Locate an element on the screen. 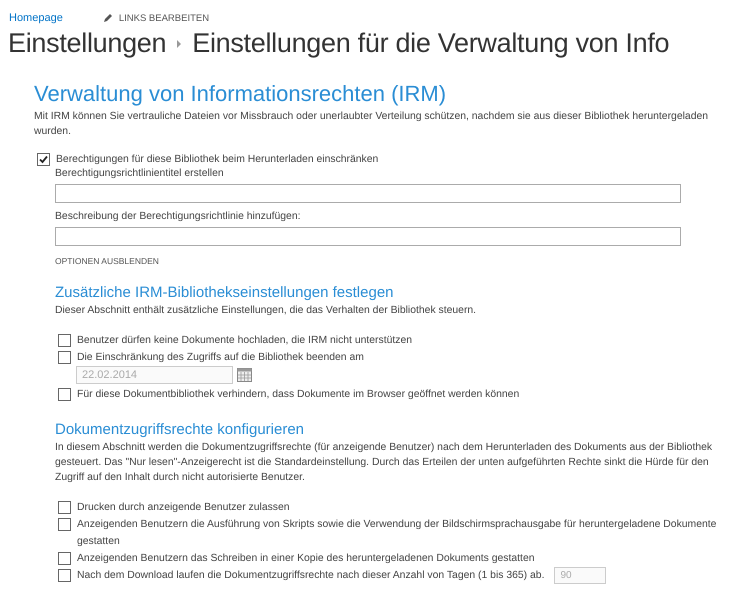  section-description: Mit IRM können Sie vertrauliche Dateien vor Missbrauch oder unerlaubter Verteilung schützen, nachdem sie aus dieser Bibliothek heruntergeladen wurden. is located at coordinates (372, 124).